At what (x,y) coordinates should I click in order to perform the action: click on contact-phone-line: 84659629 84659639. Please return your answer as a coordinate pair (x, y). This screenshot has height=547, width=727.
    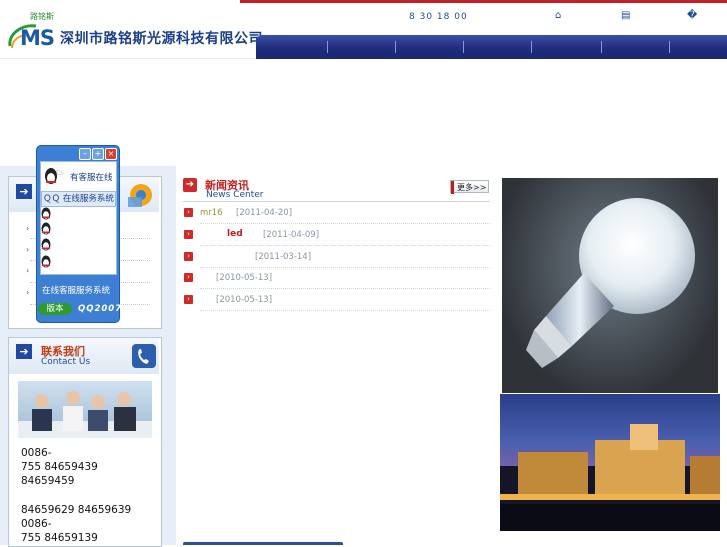
    Looking at the image, I should click on (76, 510).